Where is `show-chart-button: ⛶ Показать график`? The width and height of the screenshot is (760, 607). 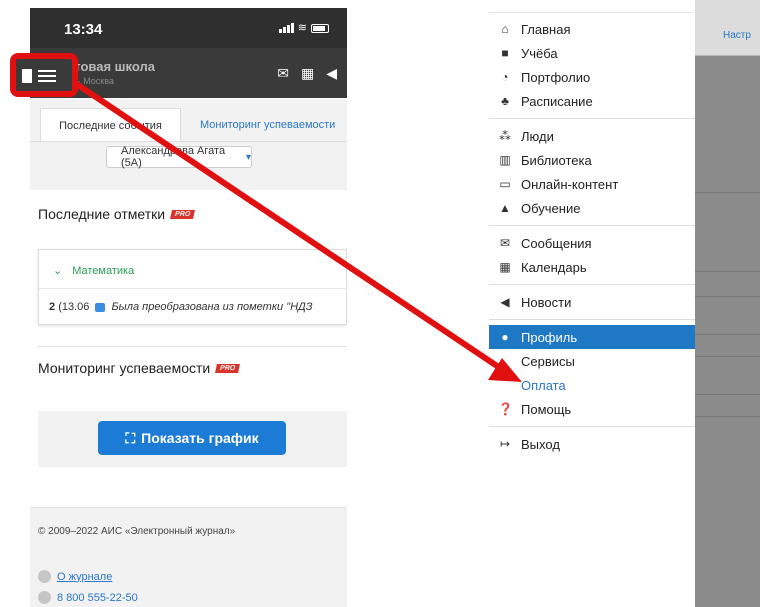 show-chart-button: ⛶ Показать график is located at coordinates (192, 438).